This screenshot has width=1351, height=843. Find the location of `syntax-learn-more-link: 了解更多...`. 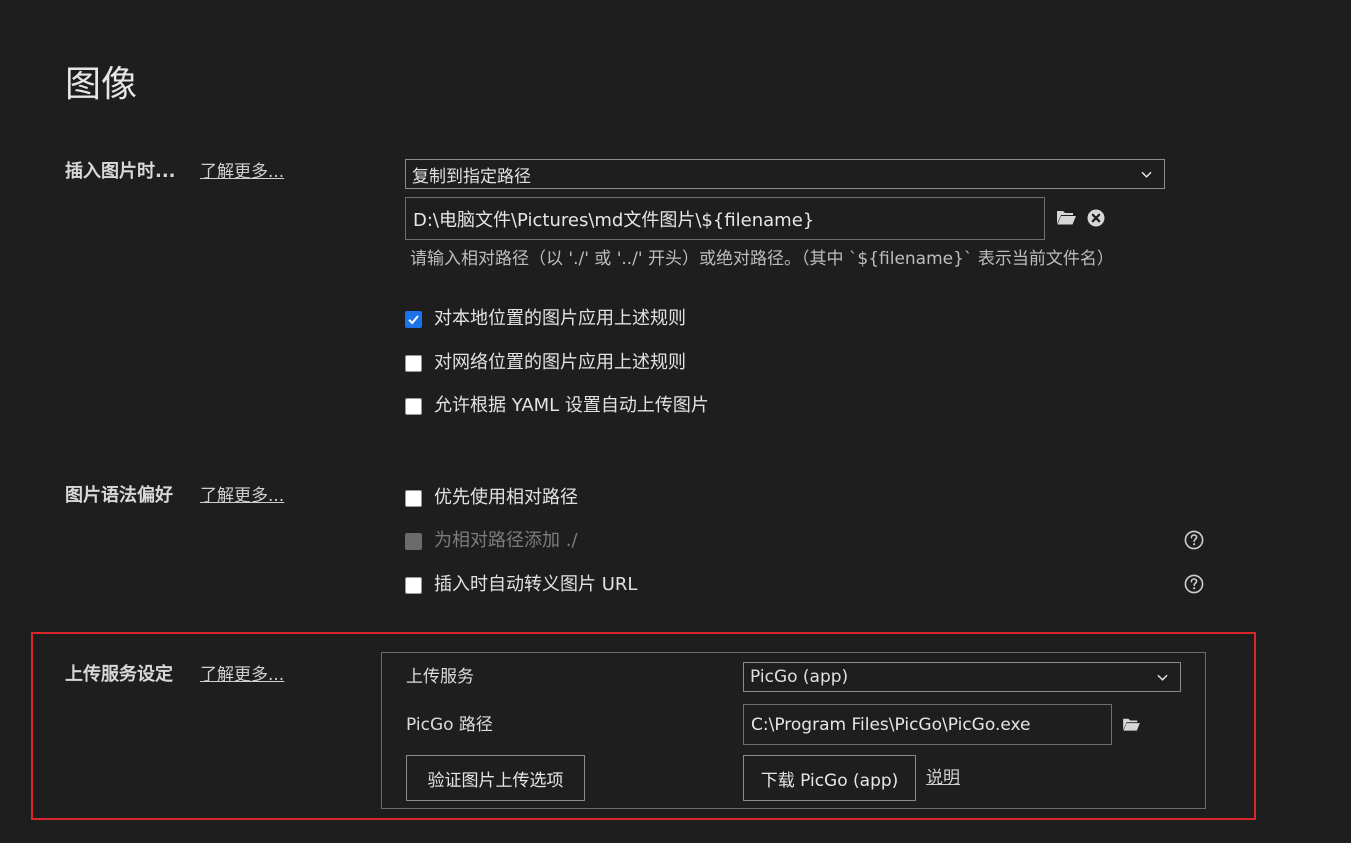

syntax-learn-more-link: 了解更多... is located at coordinates (242, 496).